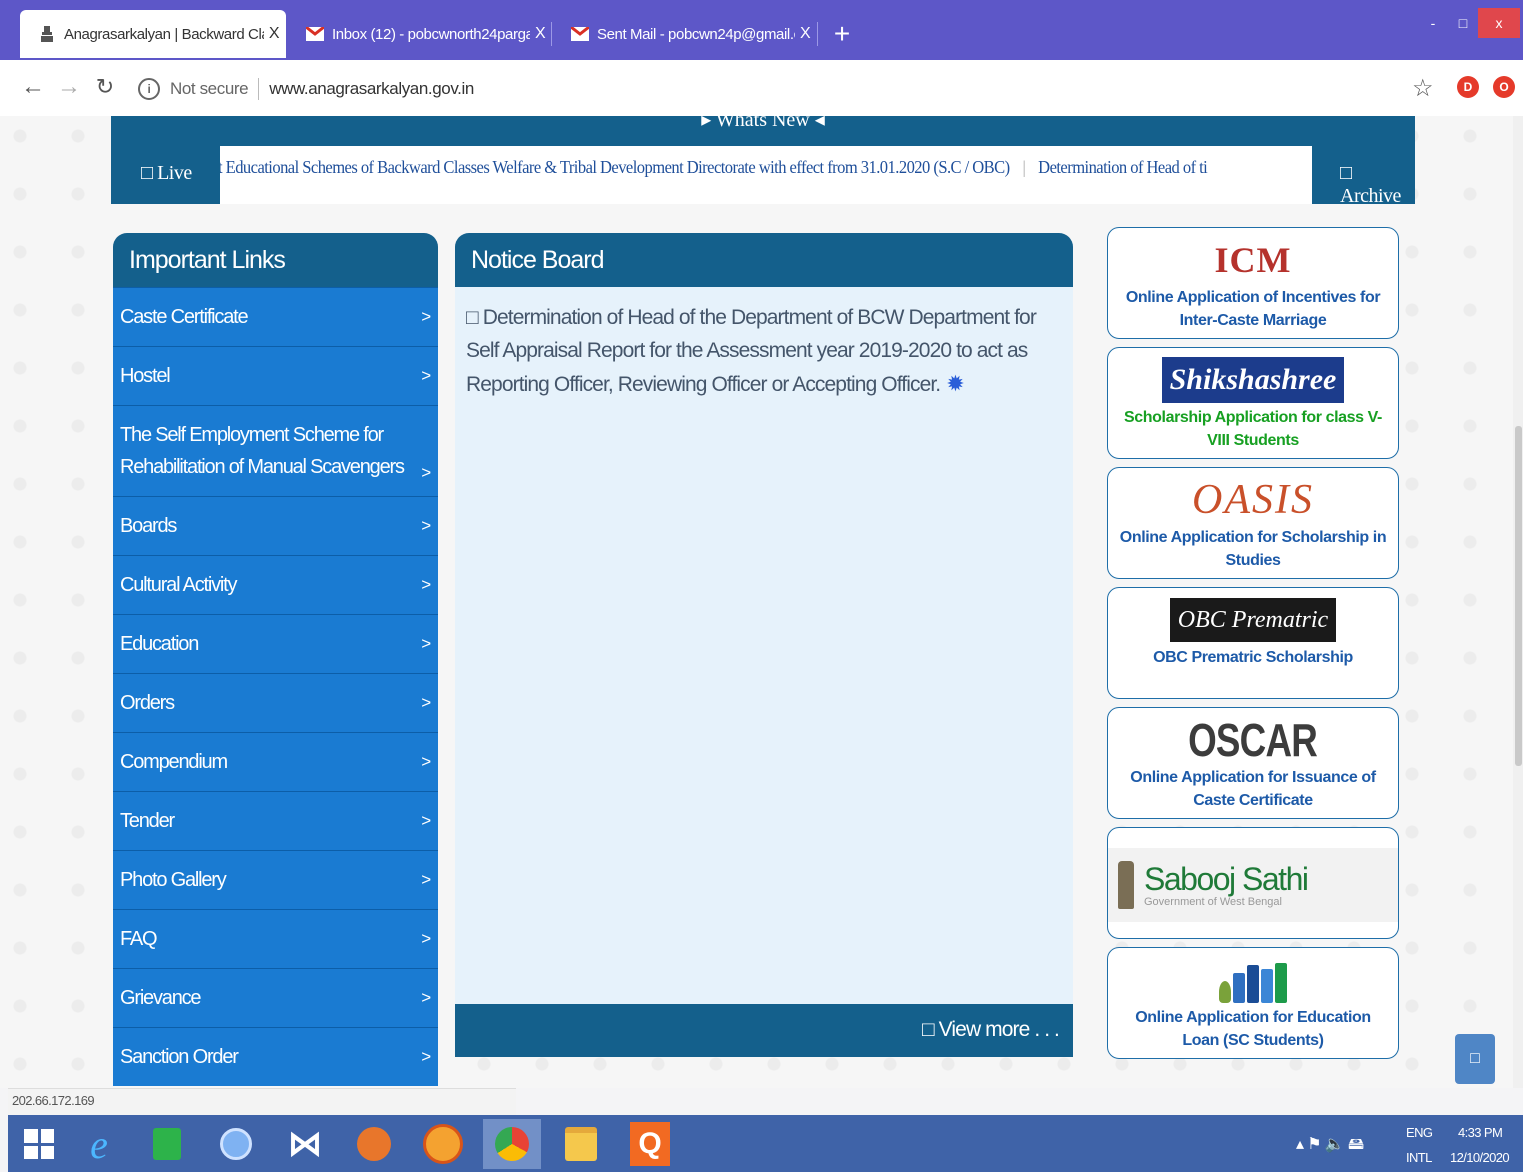 Image resolution: width=1523 pixels, height=1172 pixels. What do you see at coordinates (275, 1056) in the screenshot?
I see `link-sanction-order: Sanction Order >` at bounding box center [275, 1056].